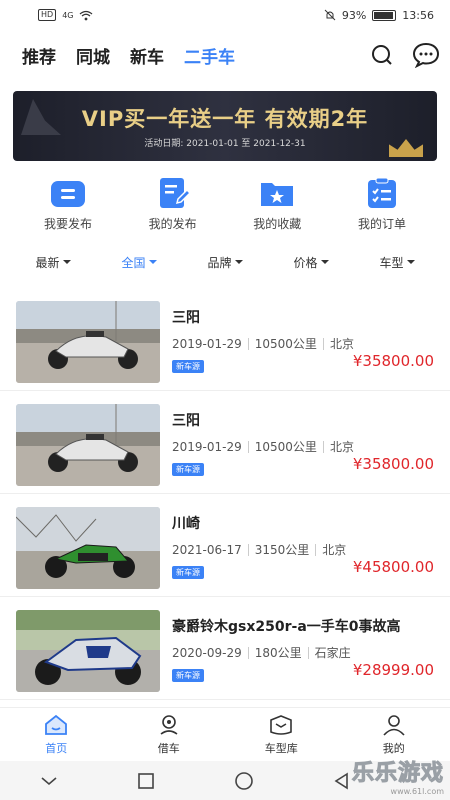  What do you see at coordinates (332, 653) in the screenshot?
I see `listing-city: 石家庄` at bounding box center [332, 653].